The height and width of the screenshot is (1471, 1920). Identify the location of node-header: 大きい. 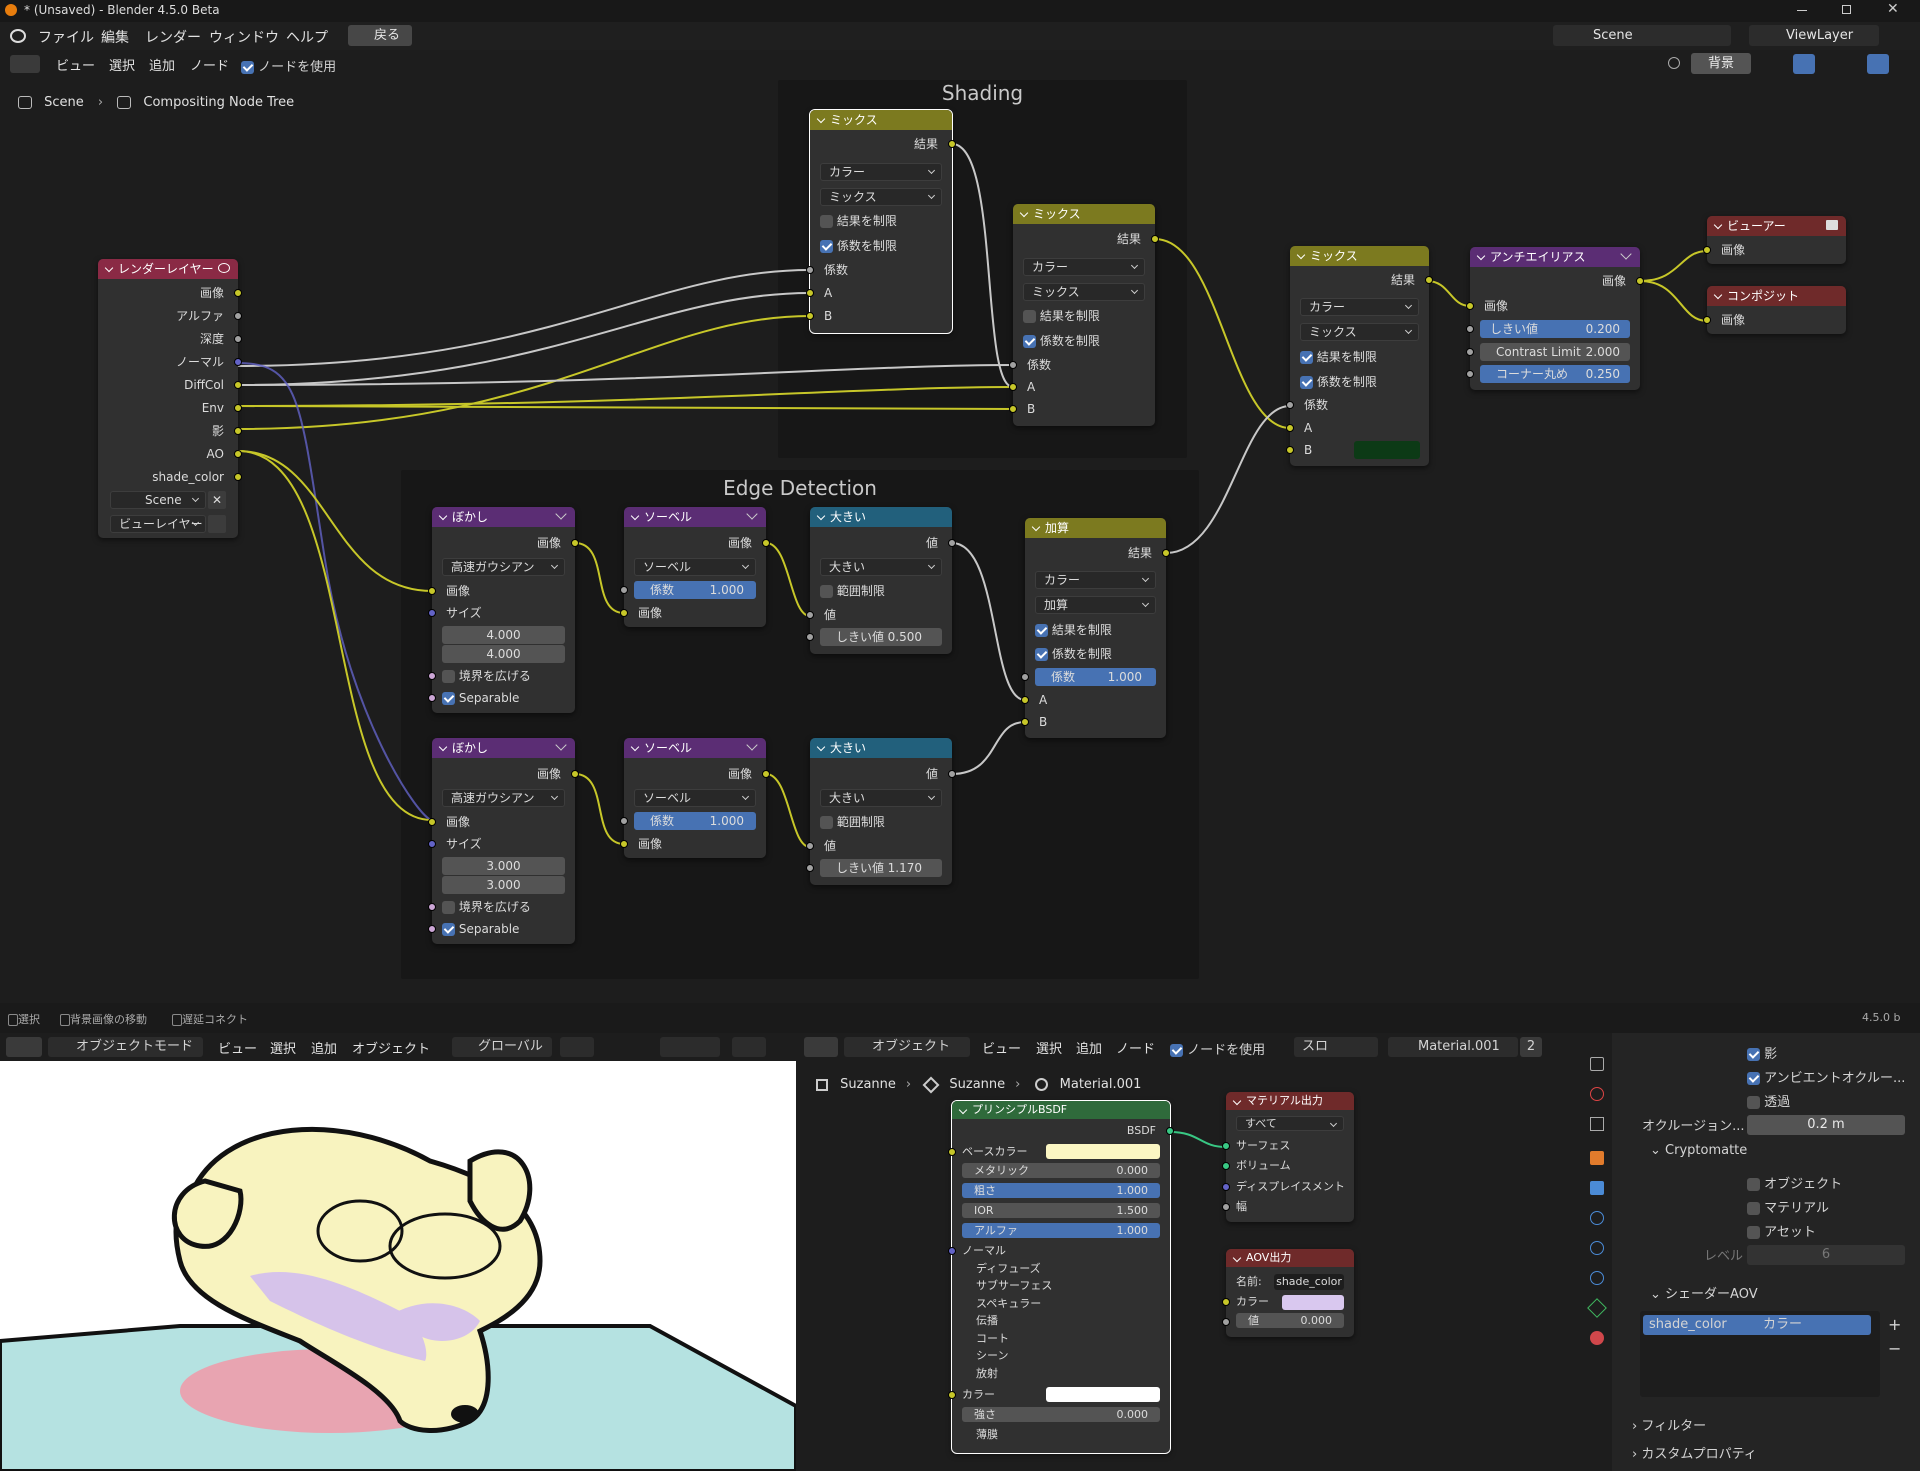
(881, 748).